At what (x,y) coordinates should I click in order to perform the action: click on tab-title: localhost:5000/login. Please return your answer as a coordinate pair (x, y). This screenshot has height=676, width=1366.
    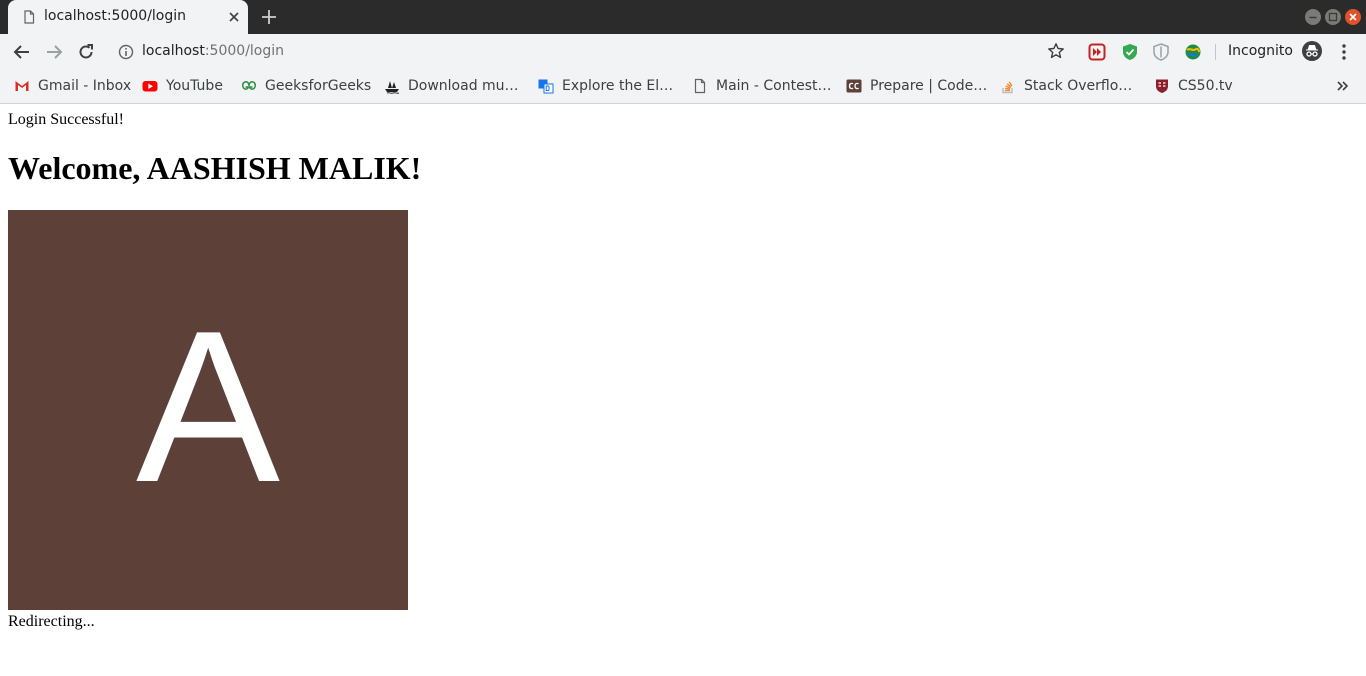
    Looking at the image, I should click on (115, 16).